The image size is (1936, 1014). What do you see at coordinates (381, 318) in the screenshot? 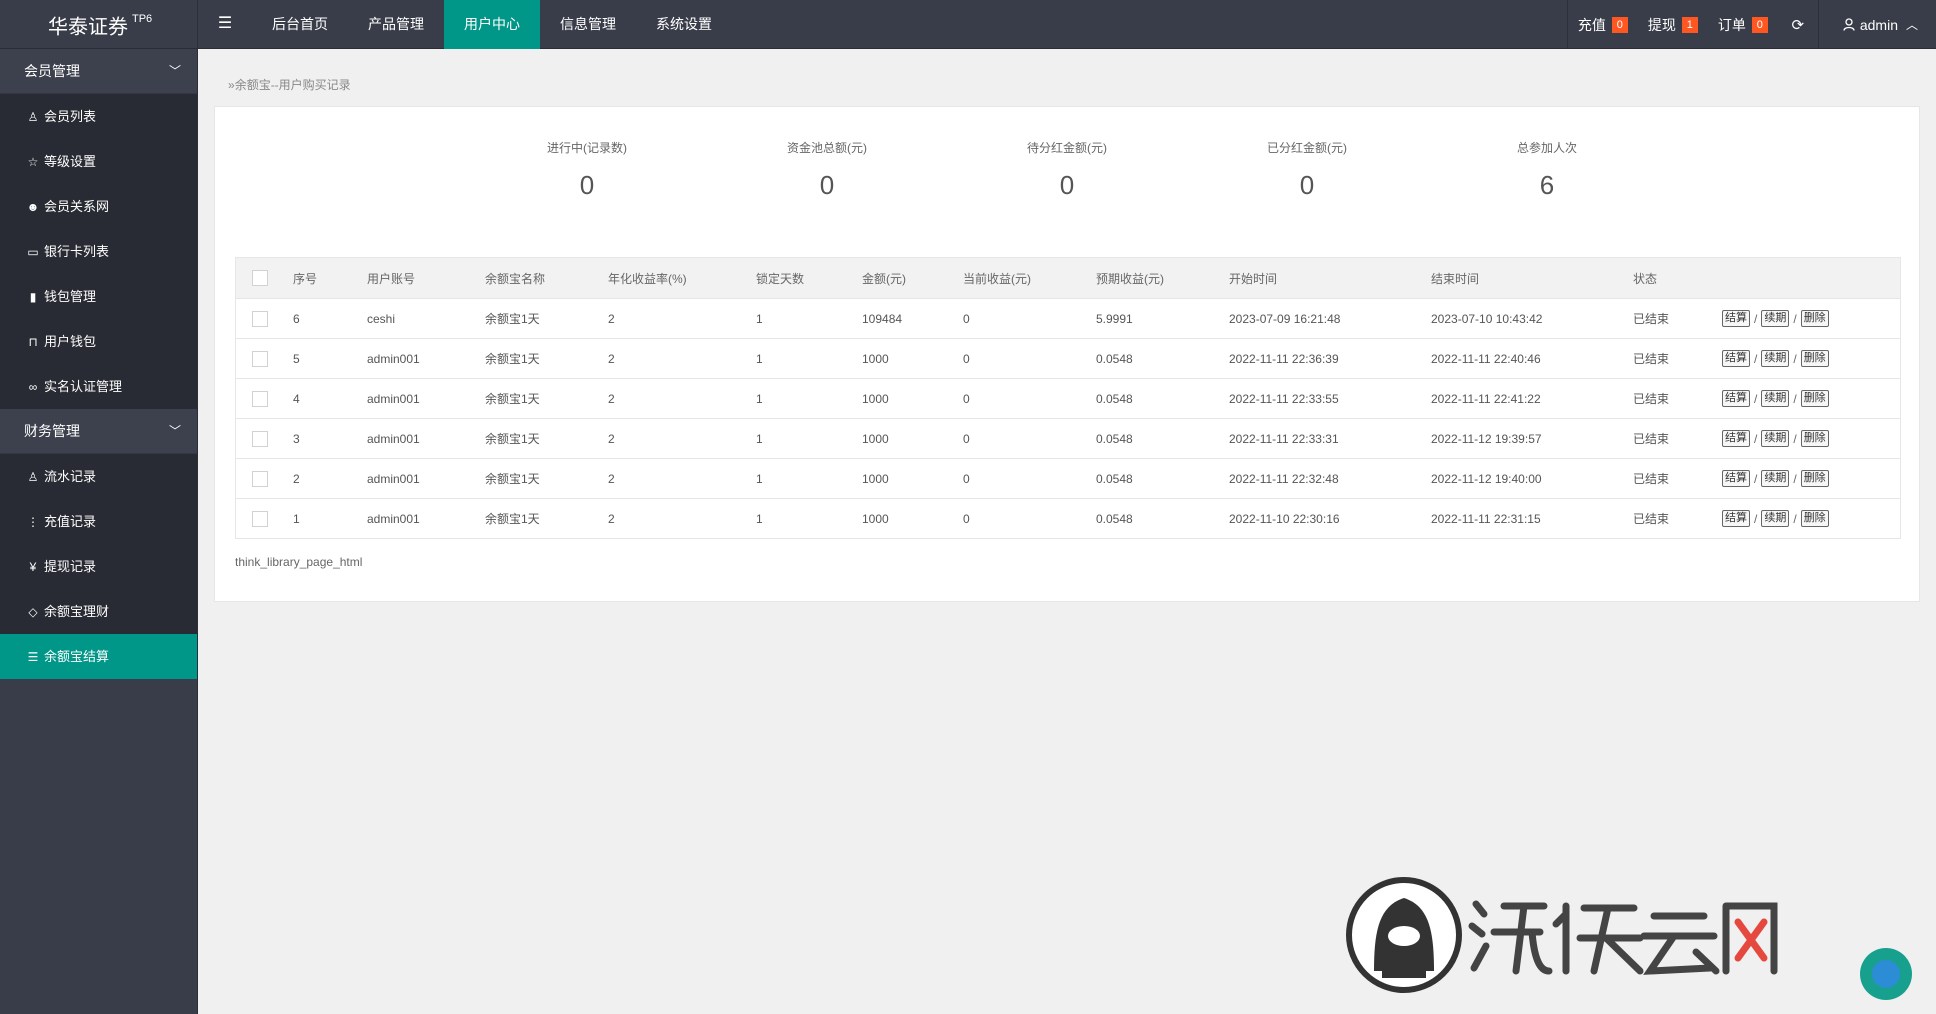
I see `cell-account: ceshi` at bounding box center [381, 318].